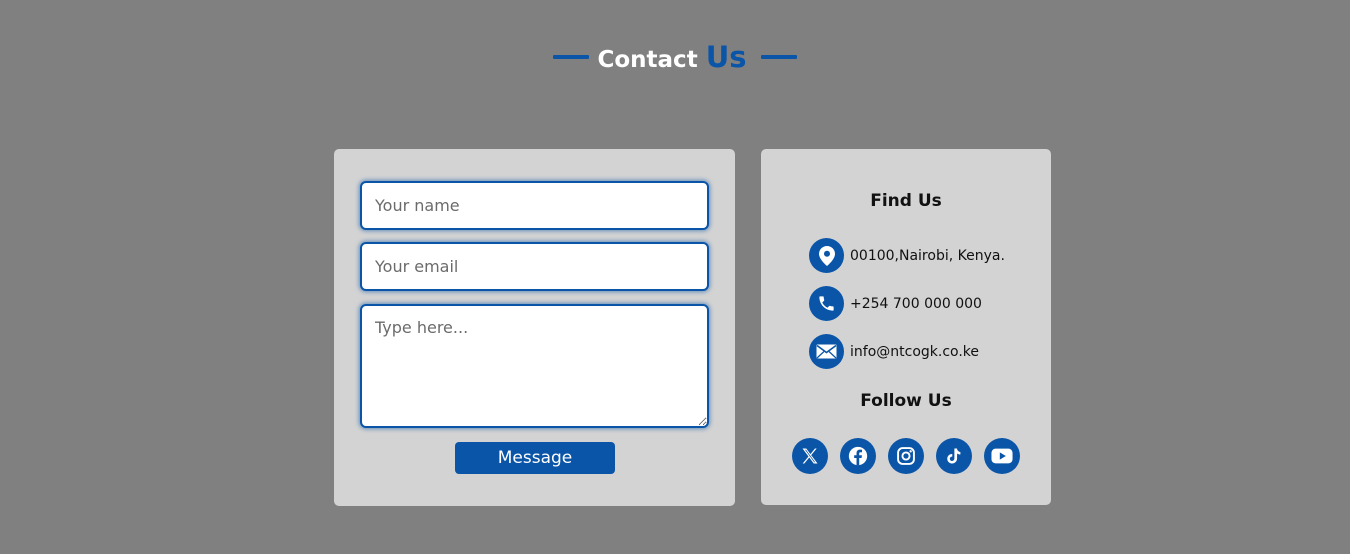 This screenshot has height=554, width=1350. I want to click on phone-text: +254 700 000 000, so click(916, 303).